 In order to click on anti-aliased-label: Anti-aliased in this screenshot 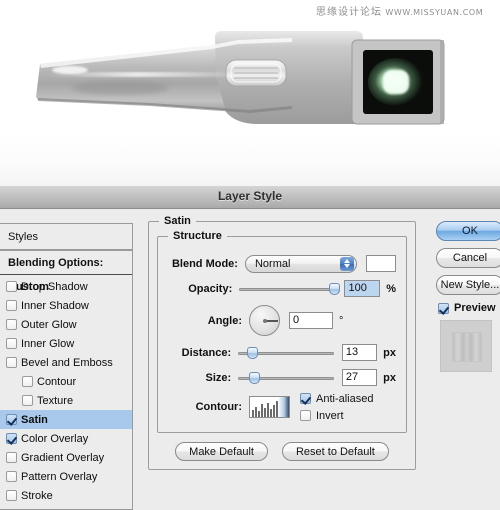, I will do `click(345, 398)`.